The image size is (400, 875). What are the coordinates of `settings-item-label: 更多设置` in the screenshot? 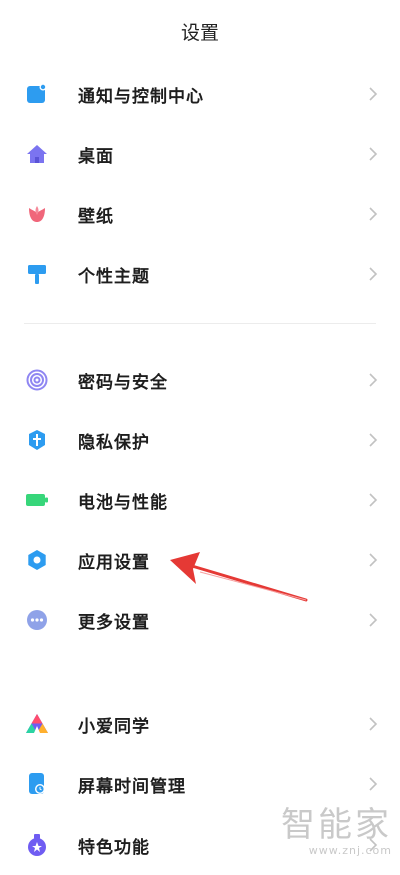 It's located at (114, 622).